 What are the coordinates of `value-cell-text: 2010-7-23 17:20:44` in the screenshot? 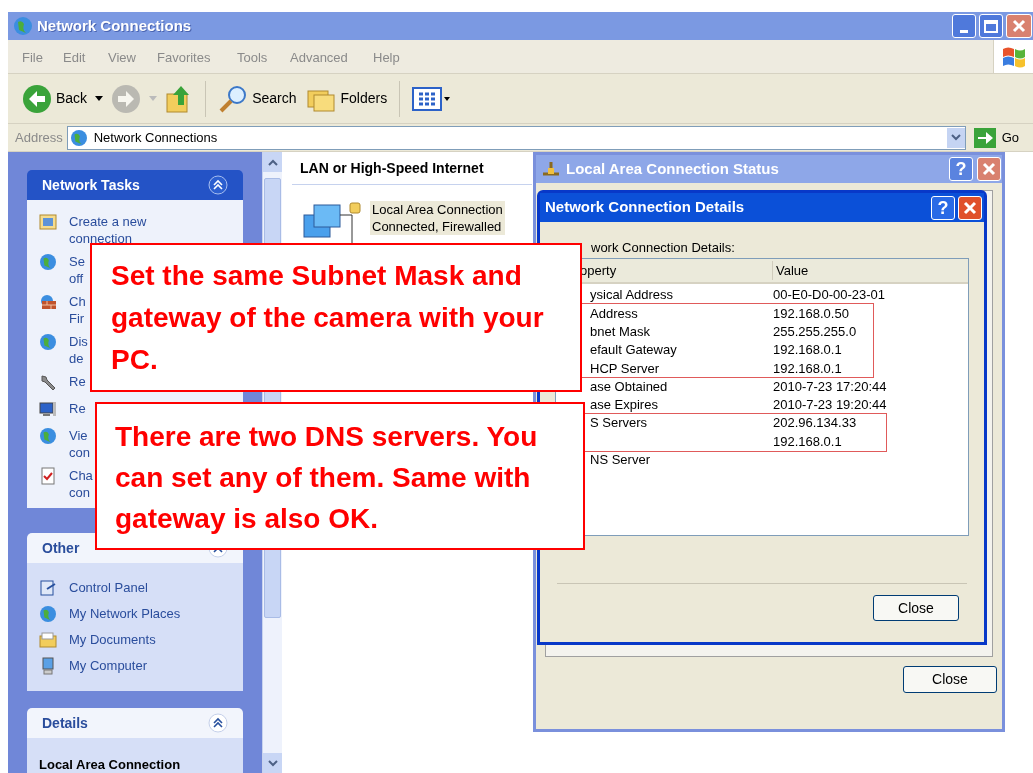 It's located at (830, 386).